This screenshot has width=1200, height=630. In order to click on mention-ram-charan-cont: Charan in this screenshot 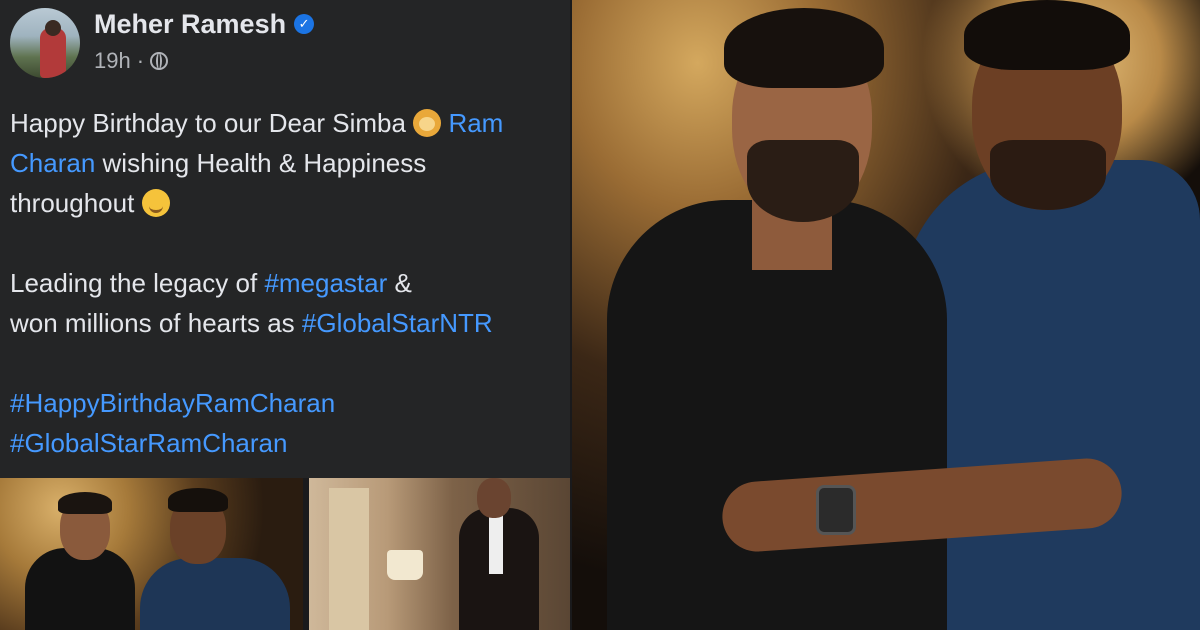, I will do `click(52, 163)`.